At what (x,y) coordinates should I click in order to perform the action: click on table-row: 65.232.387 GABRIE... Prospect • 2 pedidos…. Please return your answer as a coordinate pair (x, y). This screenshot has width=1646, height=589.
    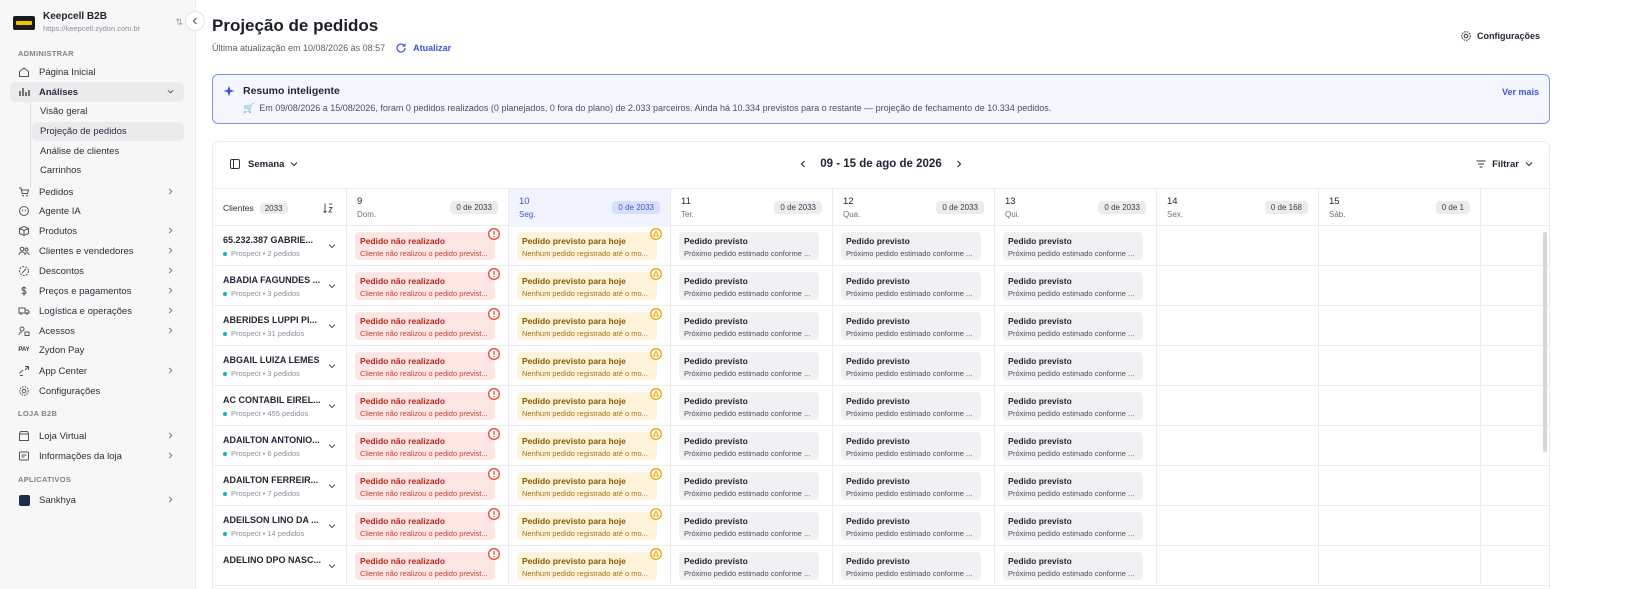
    Looking at the image, I should click on (881, 246).